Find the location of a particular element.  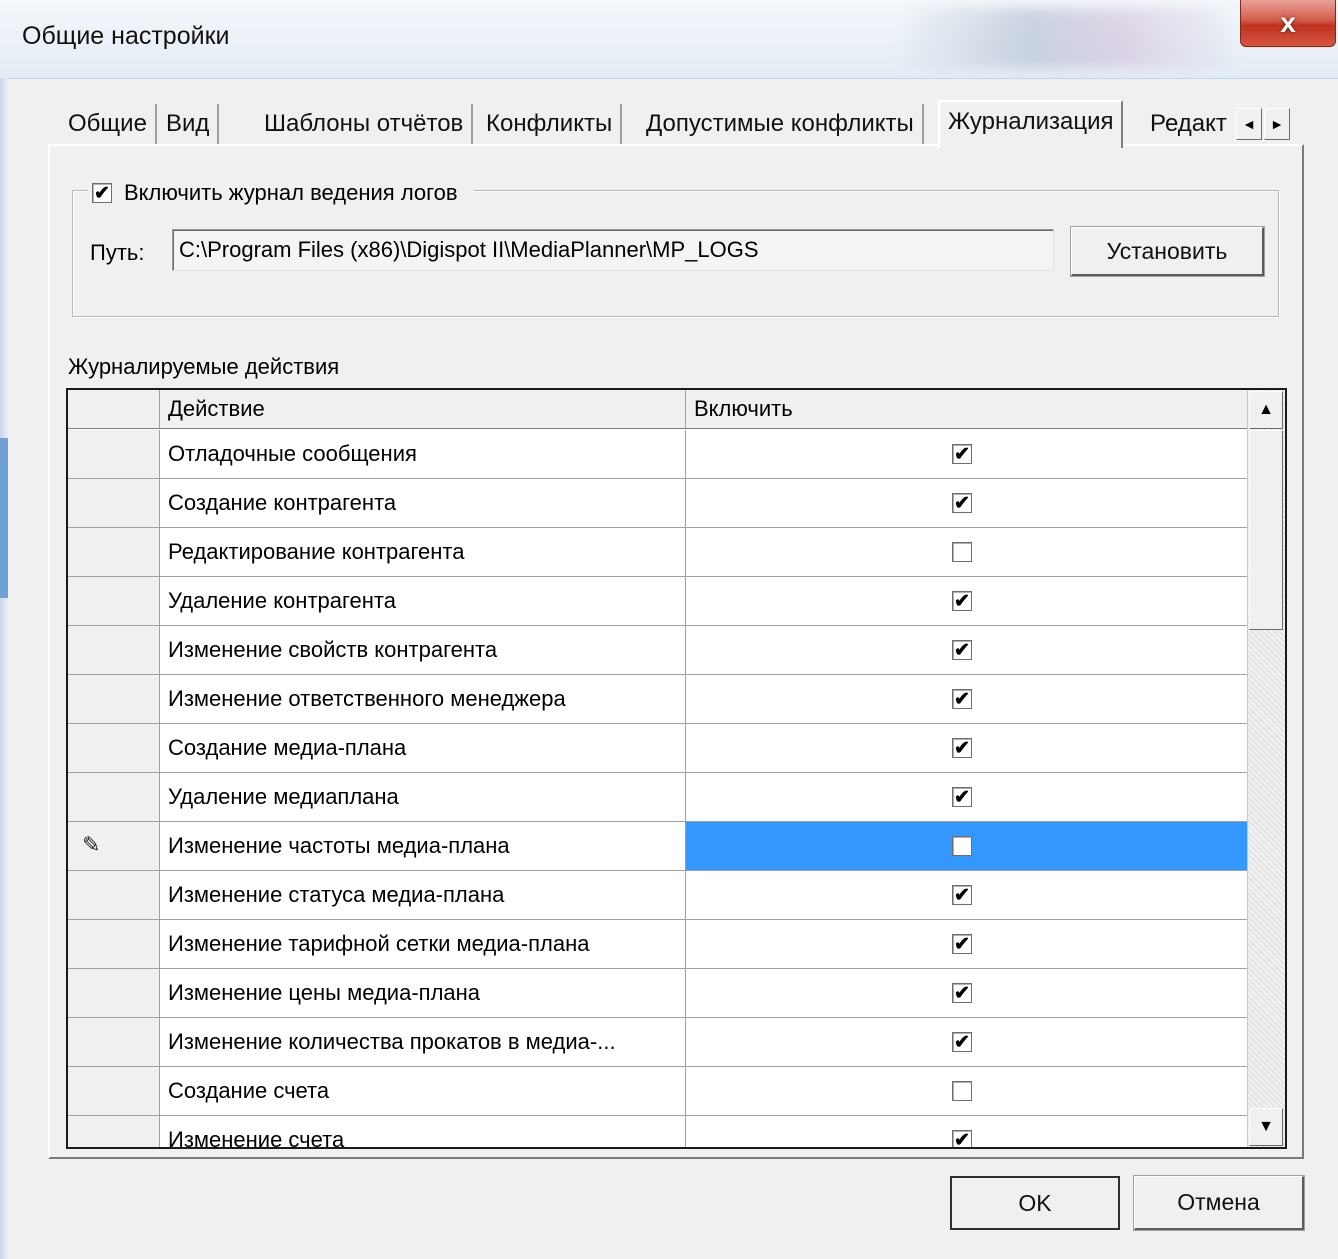

header-action: Действие is located at coordinates (423, 409).